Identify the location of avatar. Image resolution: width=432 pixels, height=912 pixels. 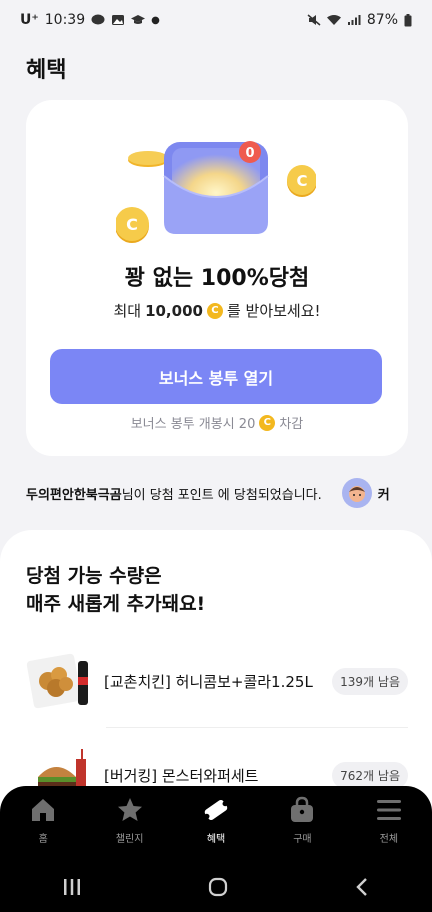
(356, 493).